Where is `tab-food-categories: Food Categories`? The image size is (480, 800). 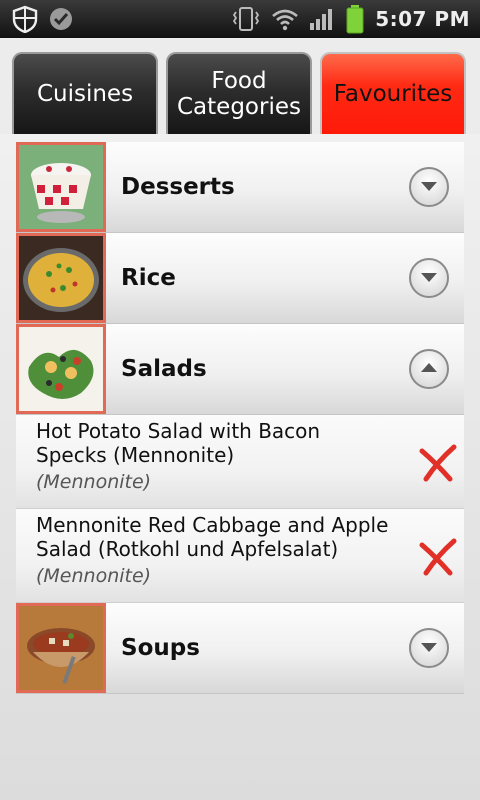
tab-food-categories: Food Categories is located at coordinates (239, 93).